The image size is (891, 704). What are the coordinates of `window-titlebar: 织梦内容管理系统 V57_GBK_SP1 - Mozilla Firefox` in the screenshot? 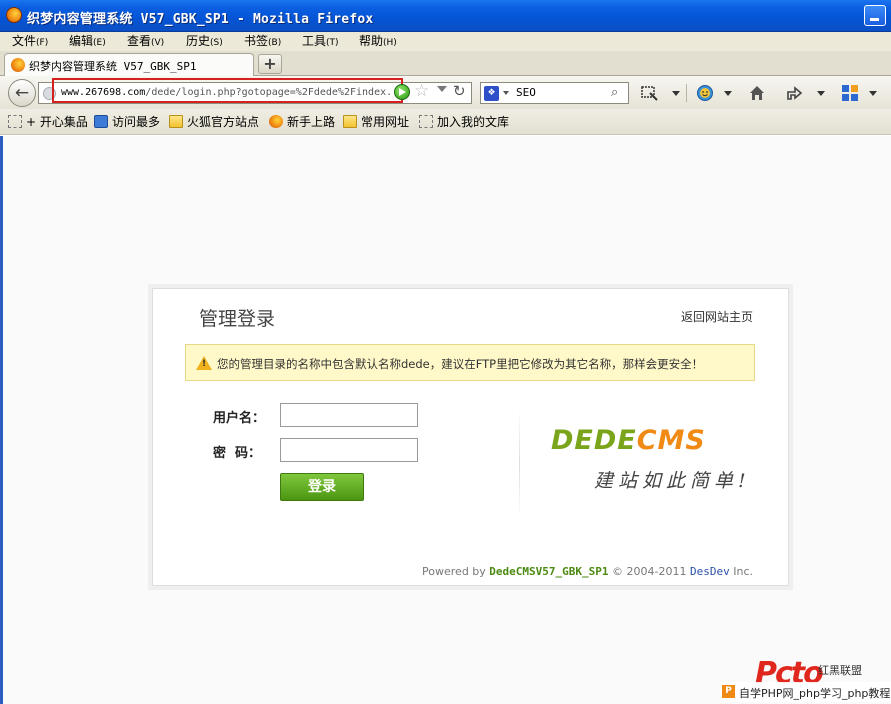 It's located at (445, 16).